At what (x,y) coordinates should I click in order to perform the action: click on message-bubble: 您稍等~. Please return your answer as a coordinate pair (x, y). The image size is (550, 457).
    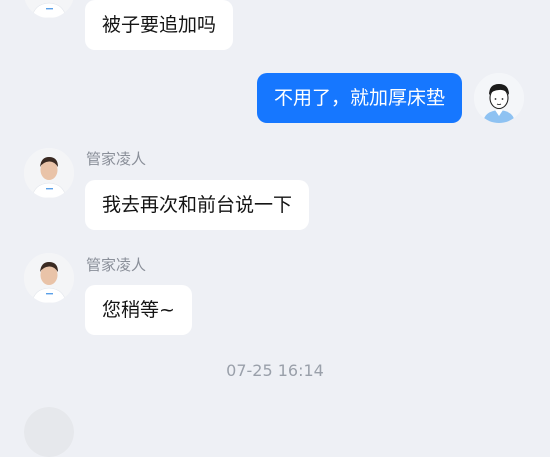
    Looking at the image, I should click on (138, 310).